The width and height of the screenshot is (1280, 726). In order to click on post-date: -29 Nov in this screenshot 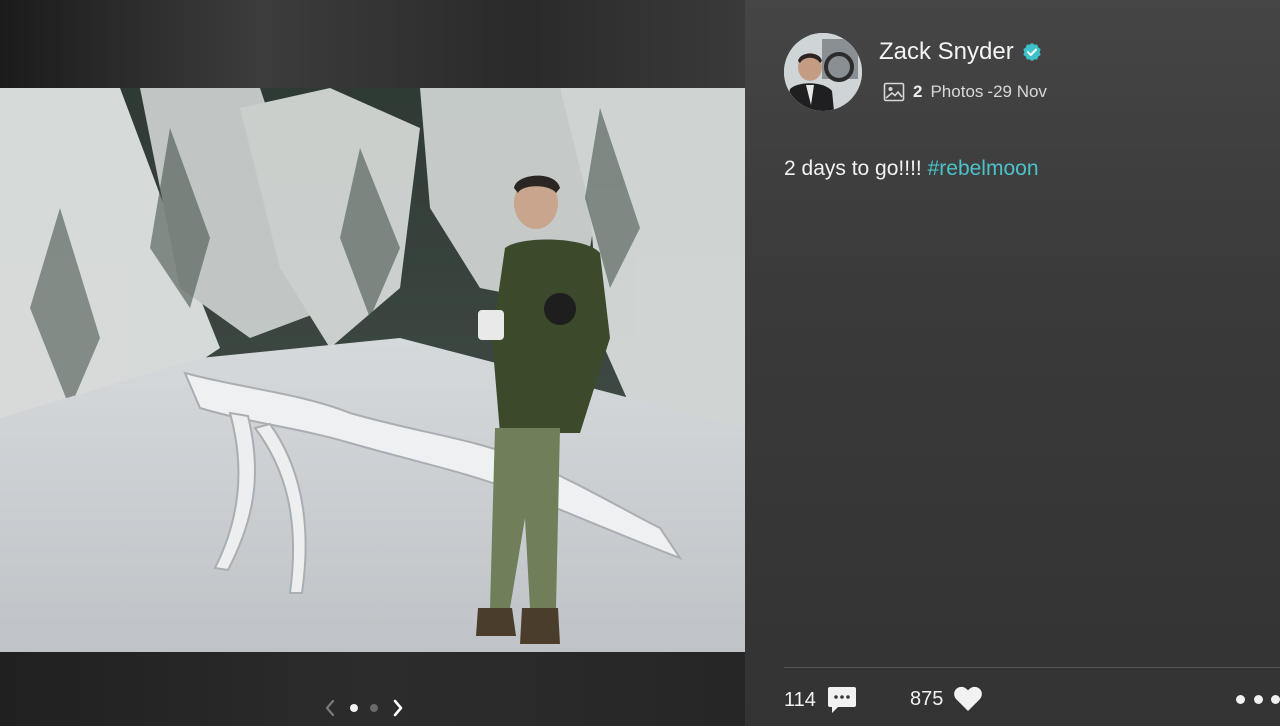, I will do `click(1017, 91)`.